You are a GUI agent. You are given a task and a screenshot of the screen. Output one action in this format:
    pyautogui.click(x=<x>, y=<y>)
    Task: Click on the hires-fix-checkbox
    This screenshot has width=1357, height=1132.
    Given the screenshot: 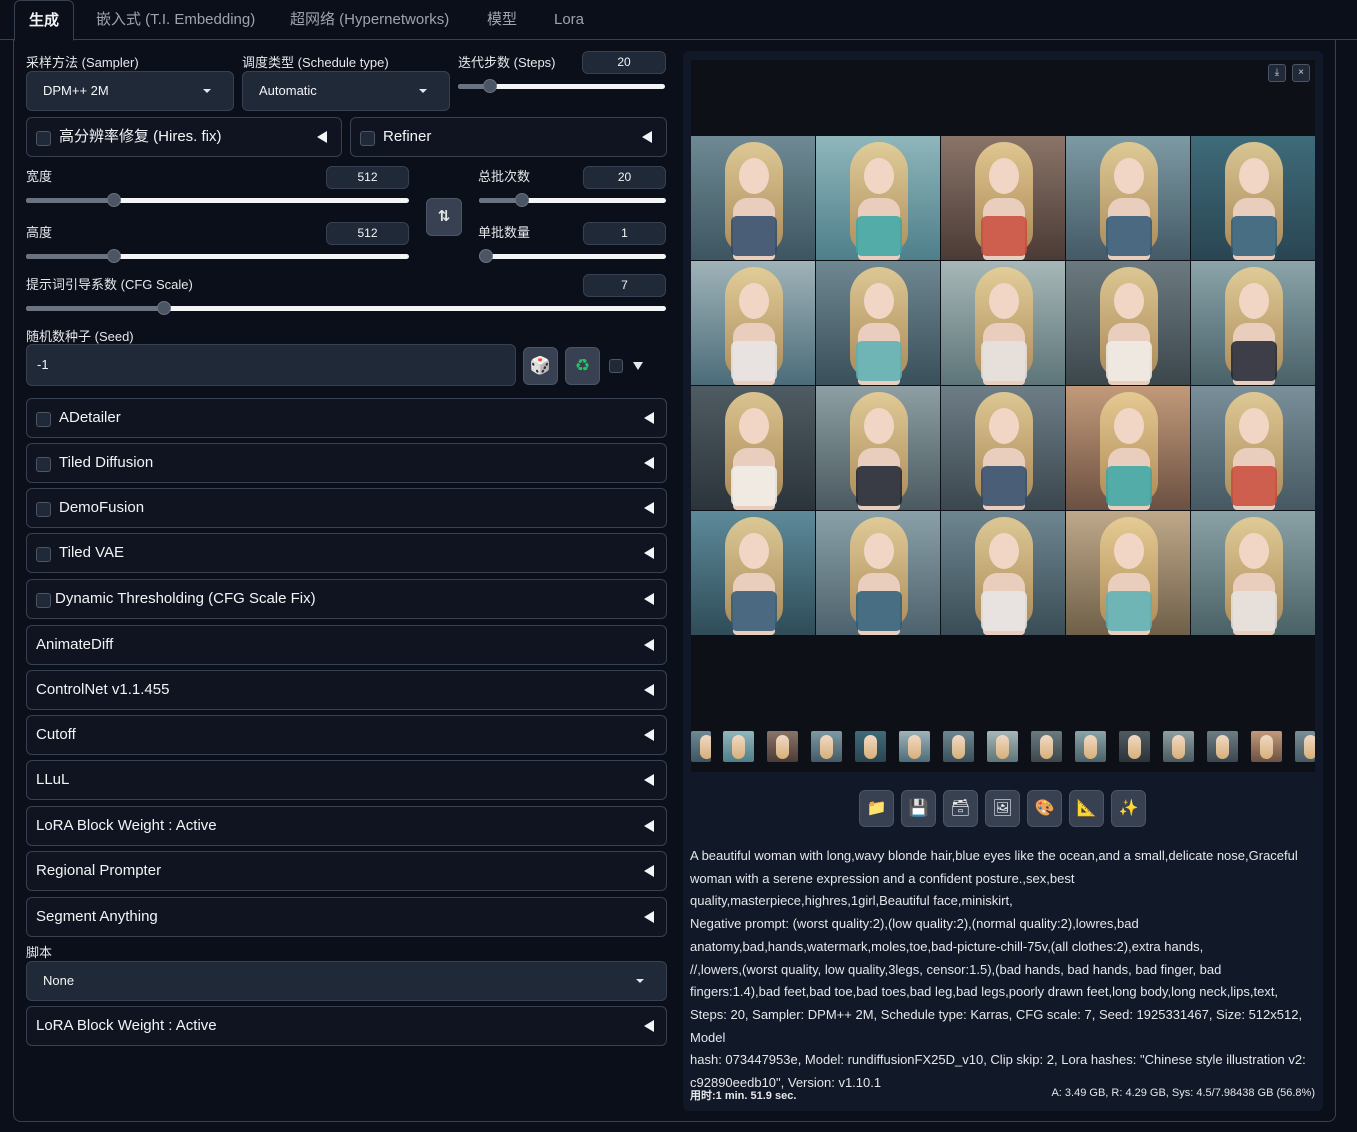 What is the action you would take?
    pyautogui.click(x=43, y=138)
    